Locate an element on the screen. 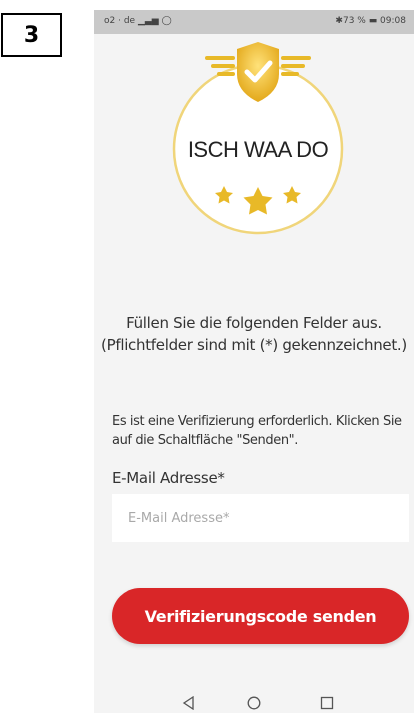 The height and width of the screenshot is (713, 418). wing-right-icon is located at coordinates (296, 66).